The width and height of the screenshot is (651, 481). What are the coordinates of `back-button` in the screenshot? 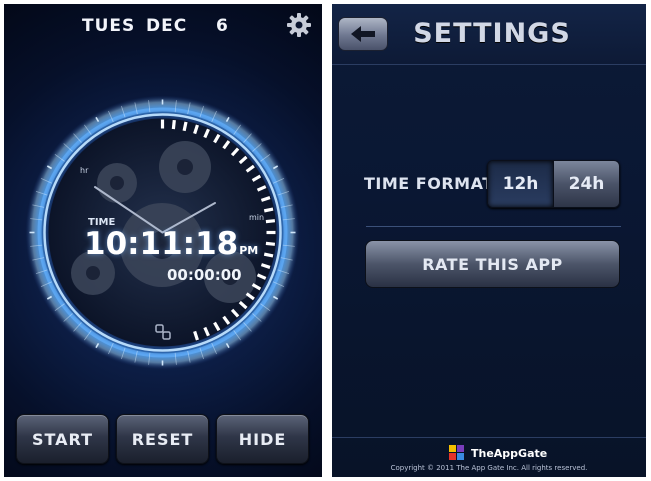 It's located at (363, 34).